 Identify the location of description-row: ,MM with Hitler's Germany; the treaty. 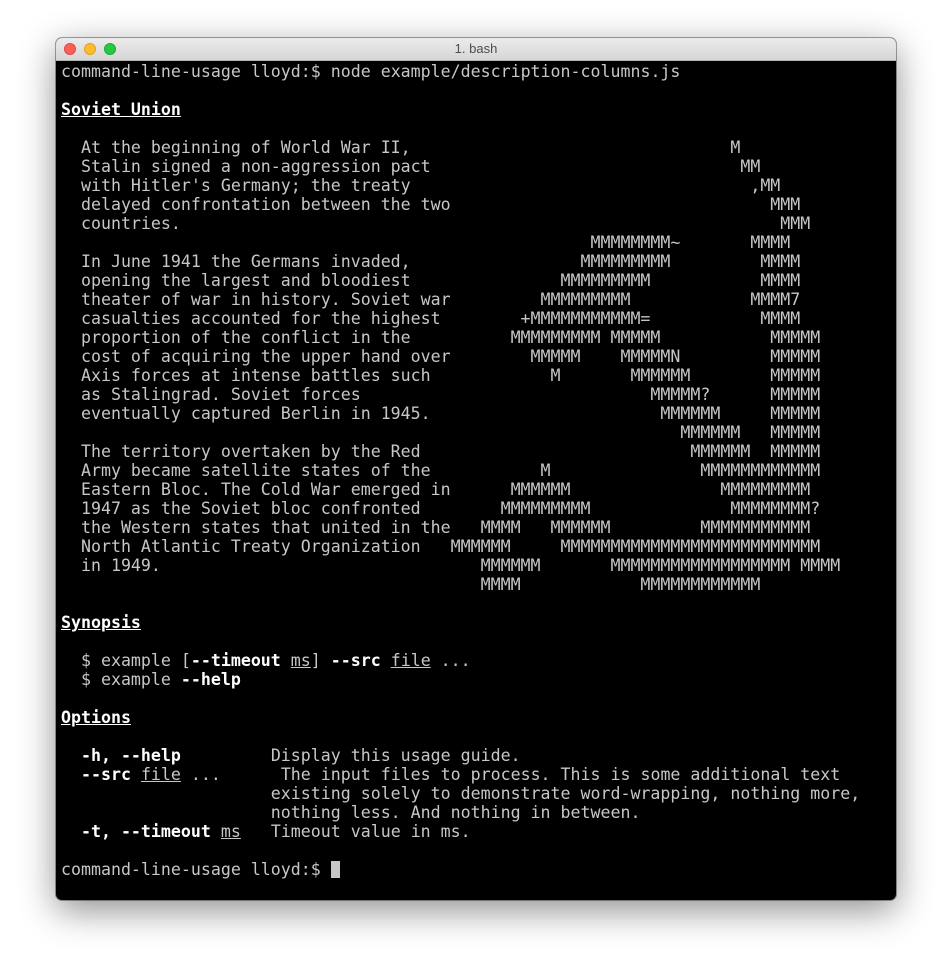
(478, 185).